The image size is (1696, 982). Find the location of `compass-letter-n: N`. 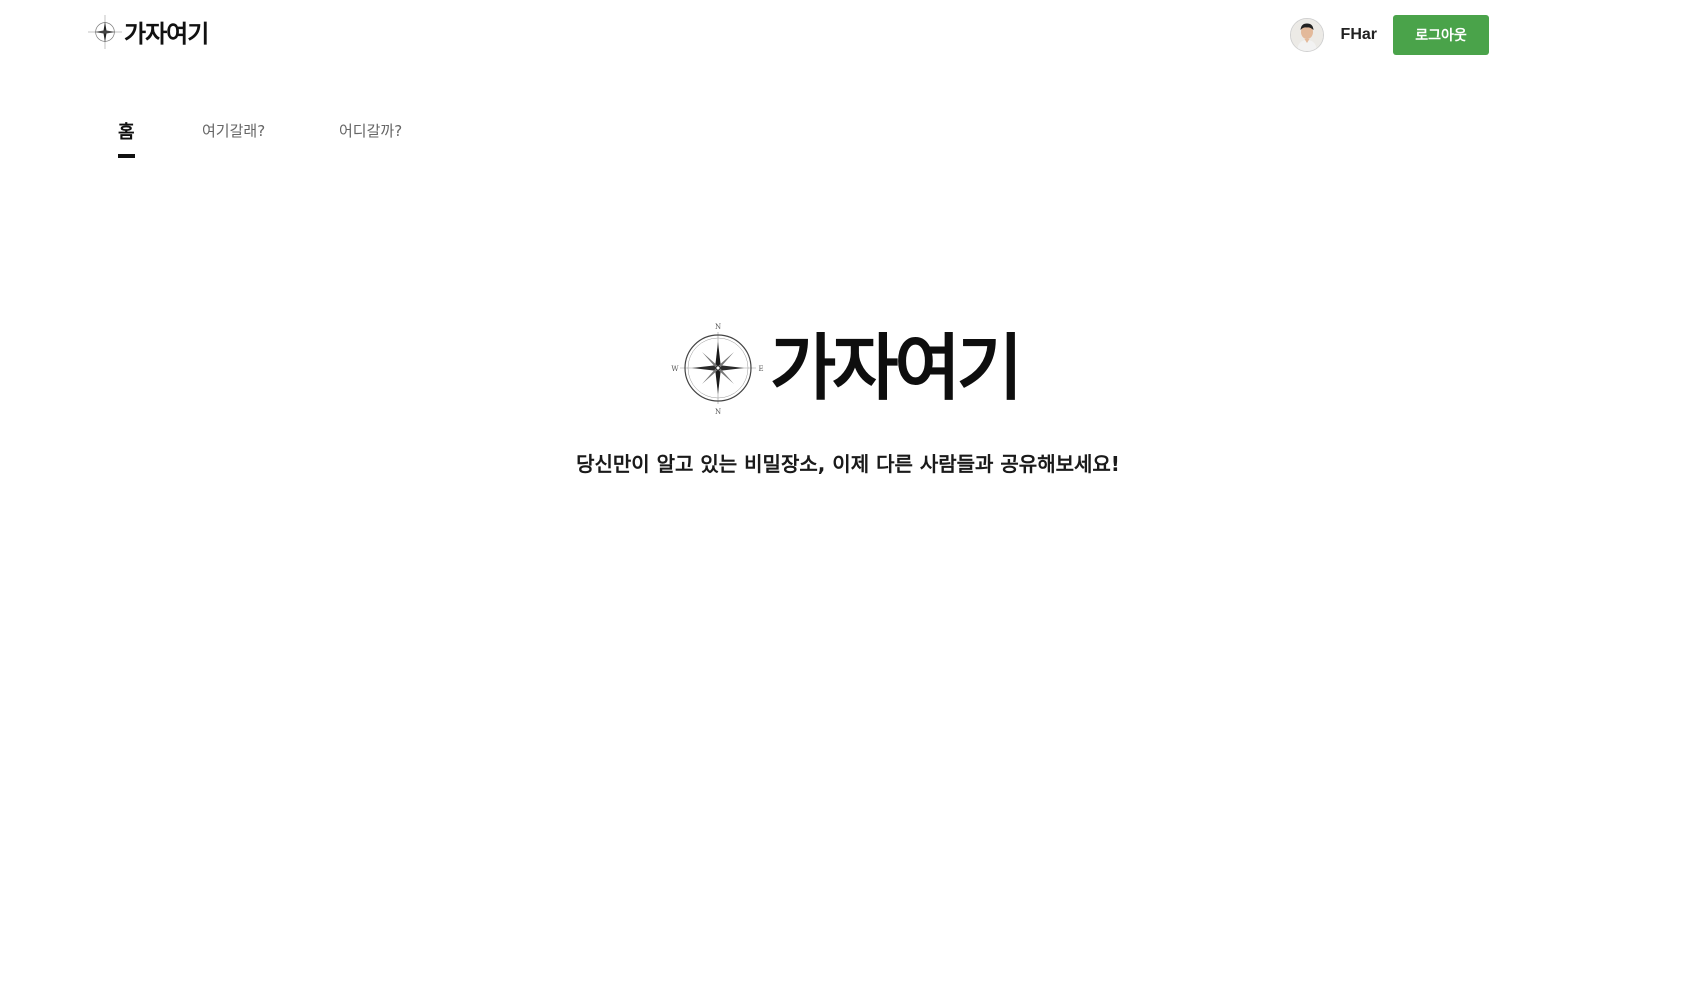

compass-letter-n: N is located at coordinates (718, 327).